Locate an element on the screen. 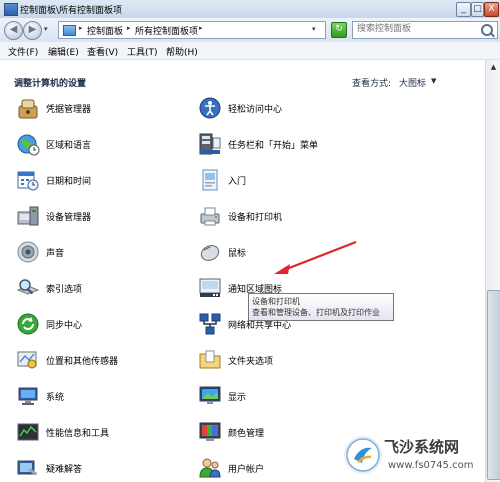 The image size is (500, 482). control-panel-icon is located at coordinates (11, 9).